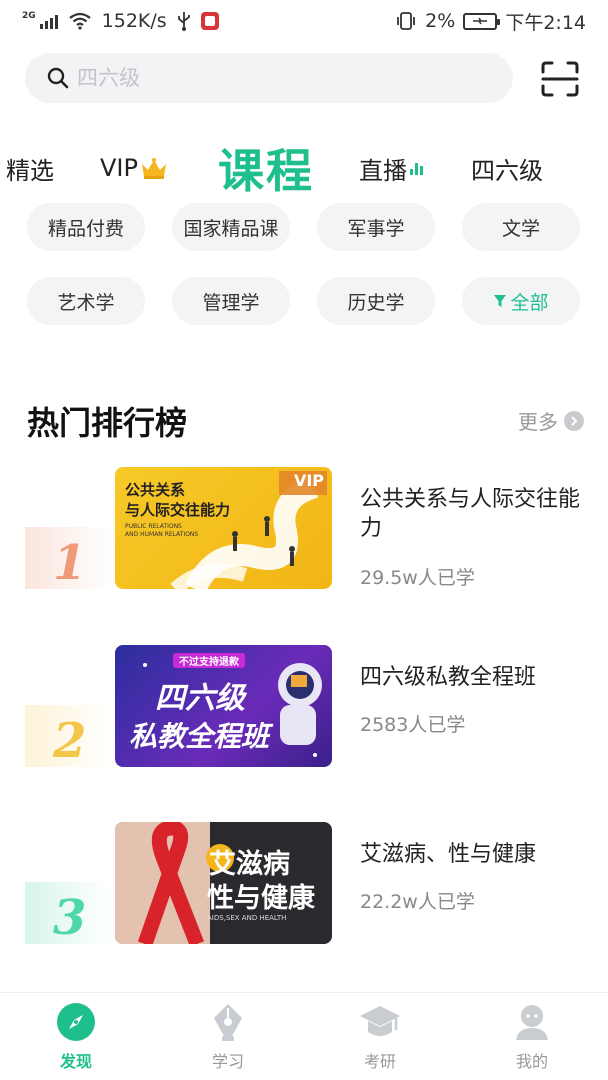 The width and height of the screenshot is (608, 1080). What do you see at coordinates (70, 741) in the screenshot?
I see `rank-number: 2` at bounding box center [70, 741].